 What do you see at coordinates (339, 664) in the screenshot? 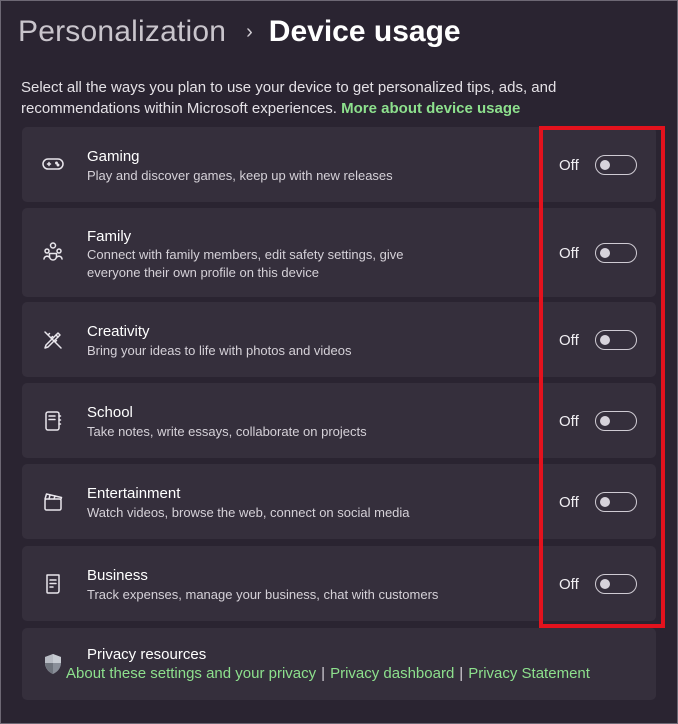
I see `privacy-resources-card: Privacy resources` at bounding box center [339, 664].